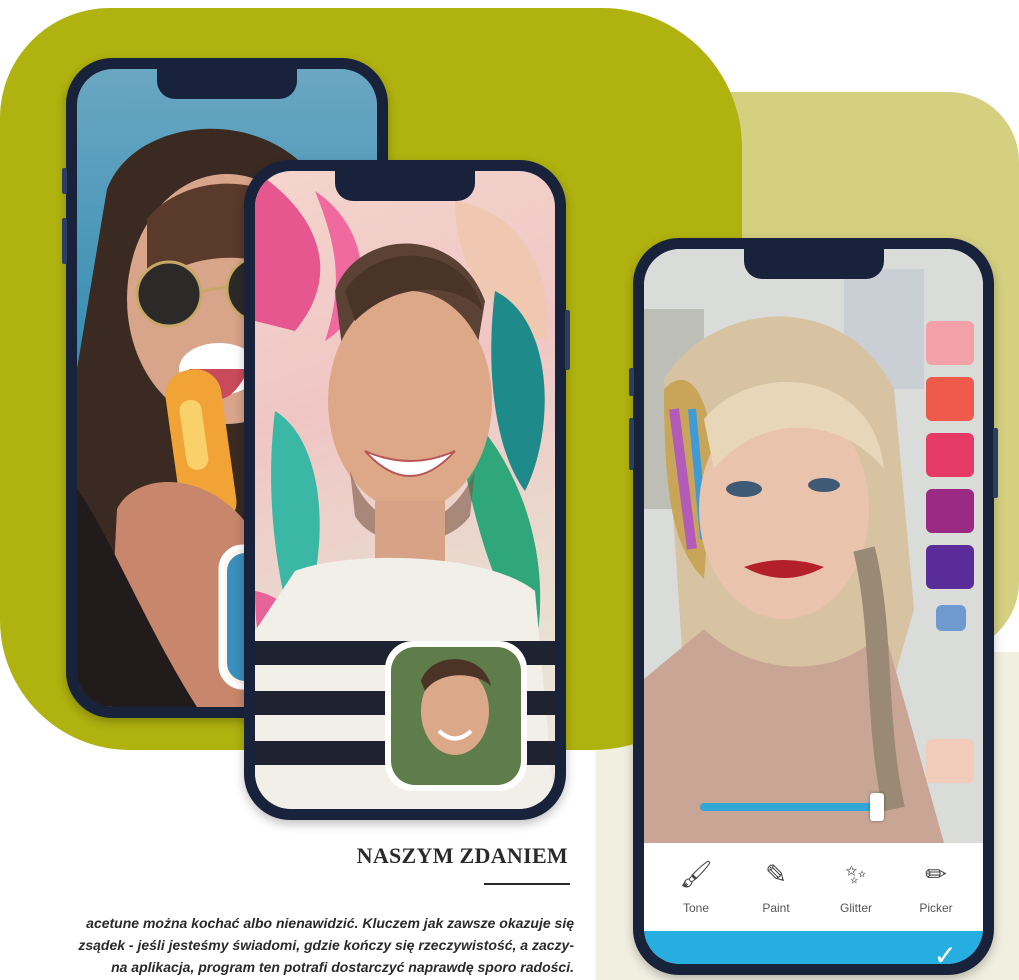 Image resolution: width=1019 pixels, height=980 pixels. Describe the element at coordinates (855, 908) in the screenshot. I see `tool-label: Glitter` at that location.